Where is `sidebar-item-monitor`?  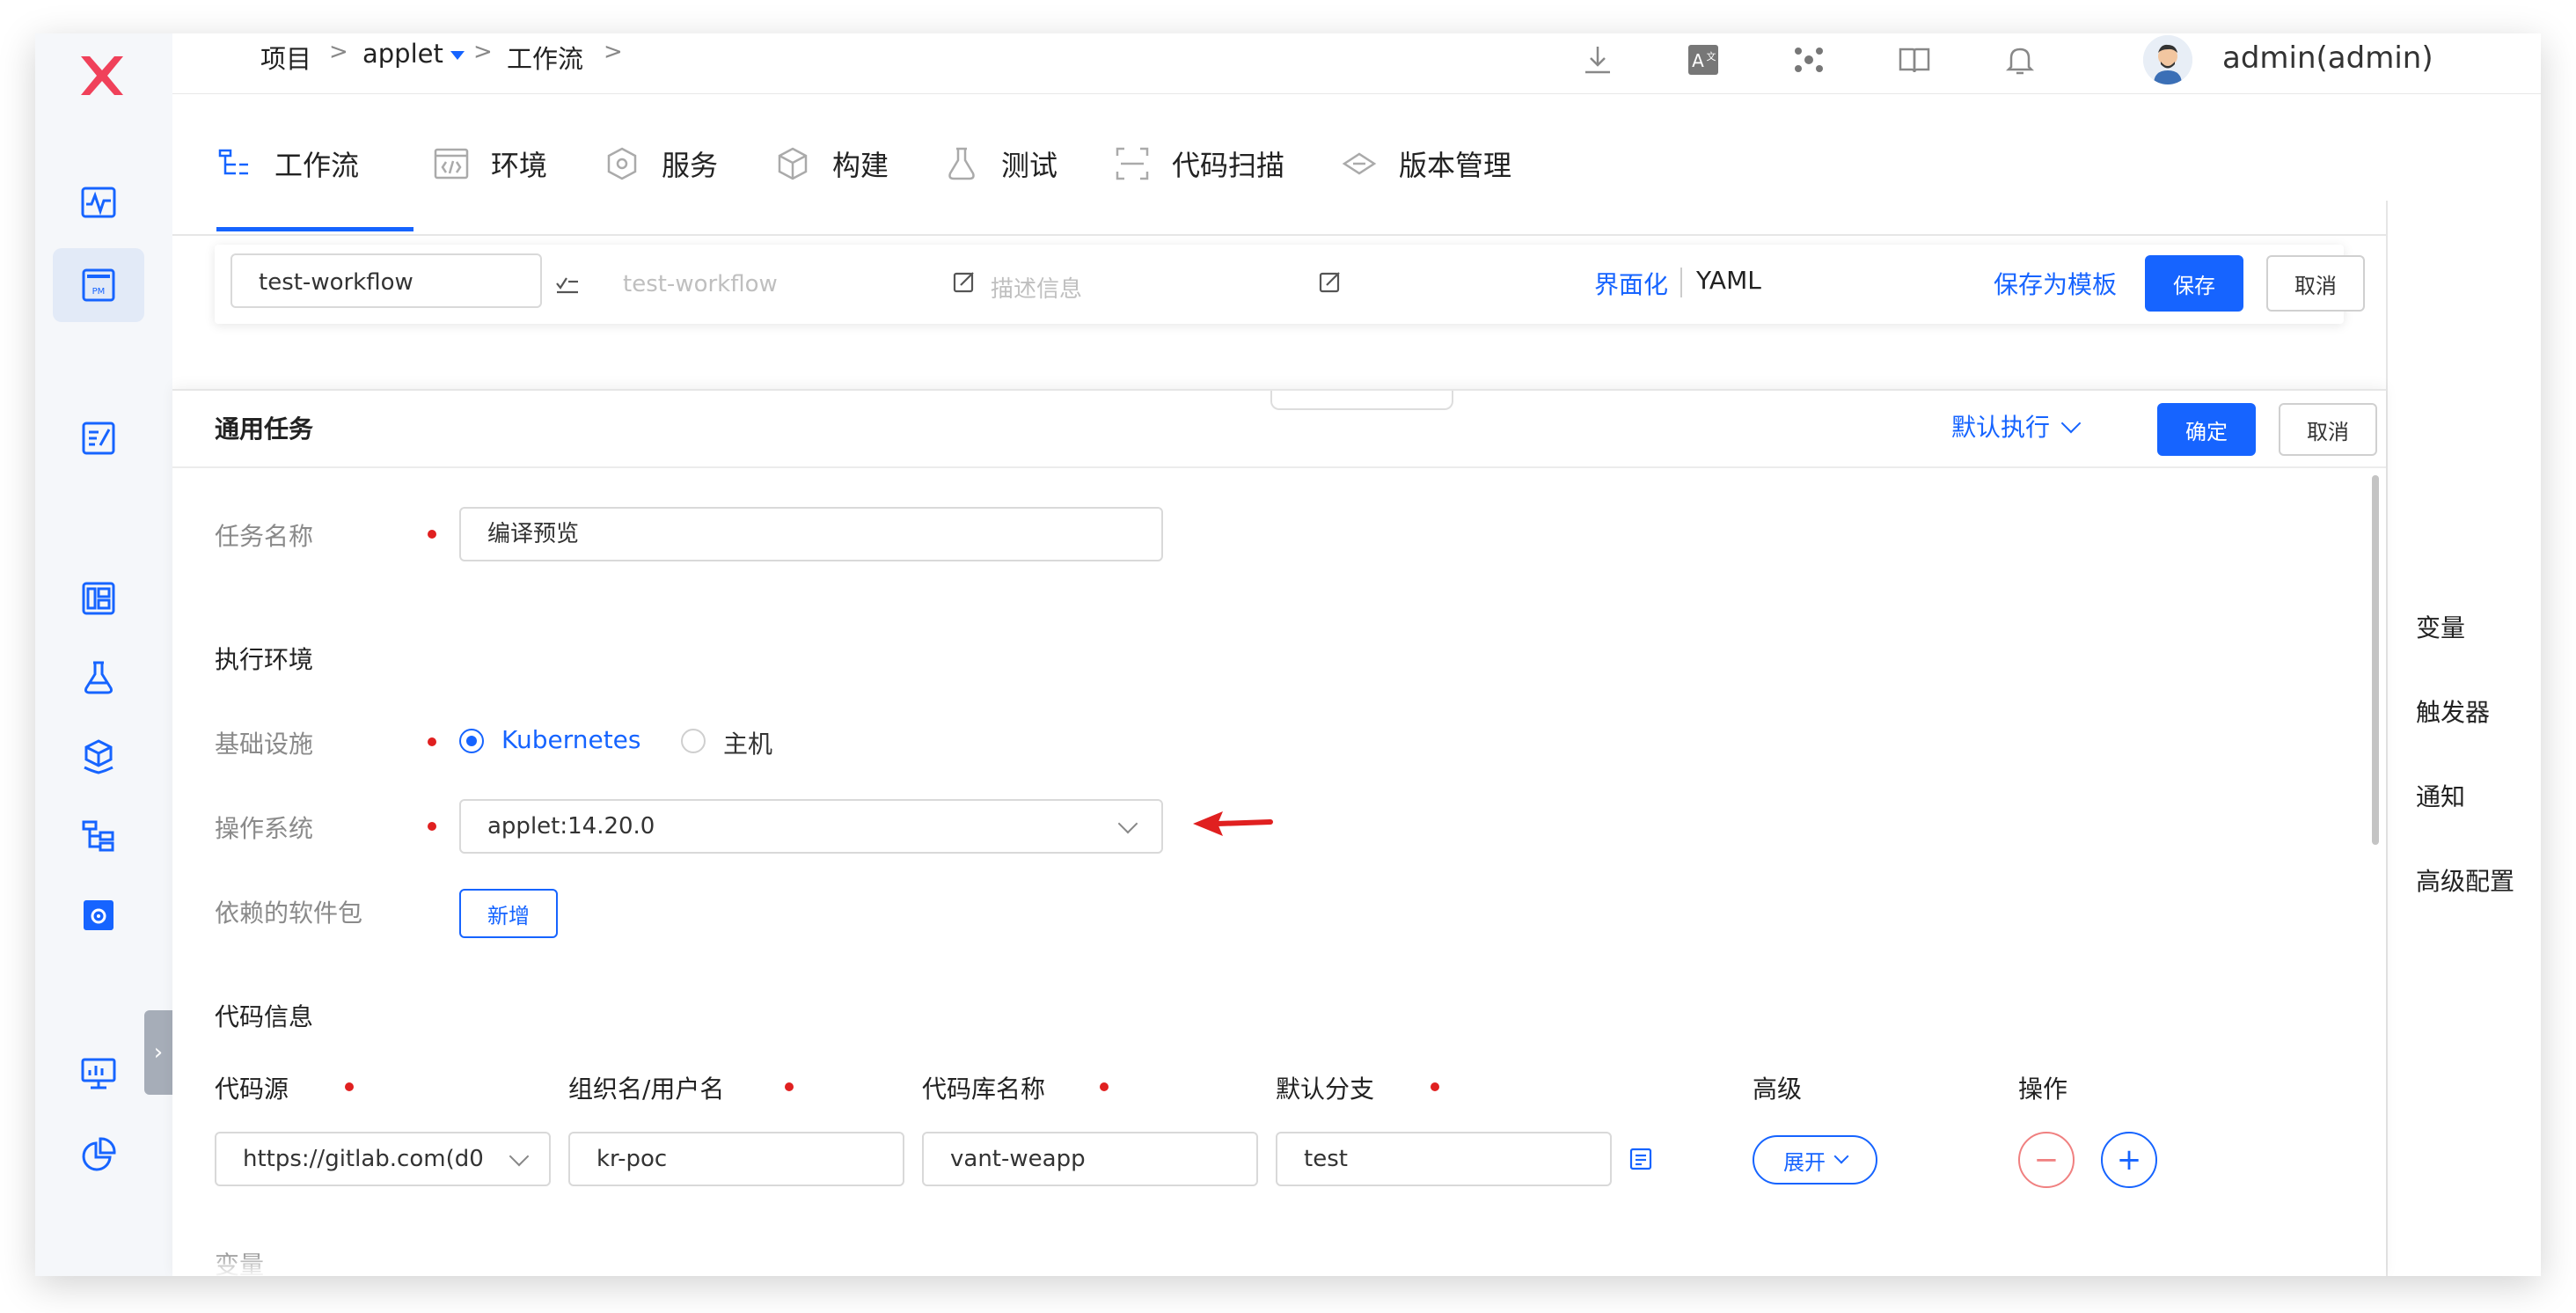 sidebar-item-monitor is located at coordinates (98, 1074).